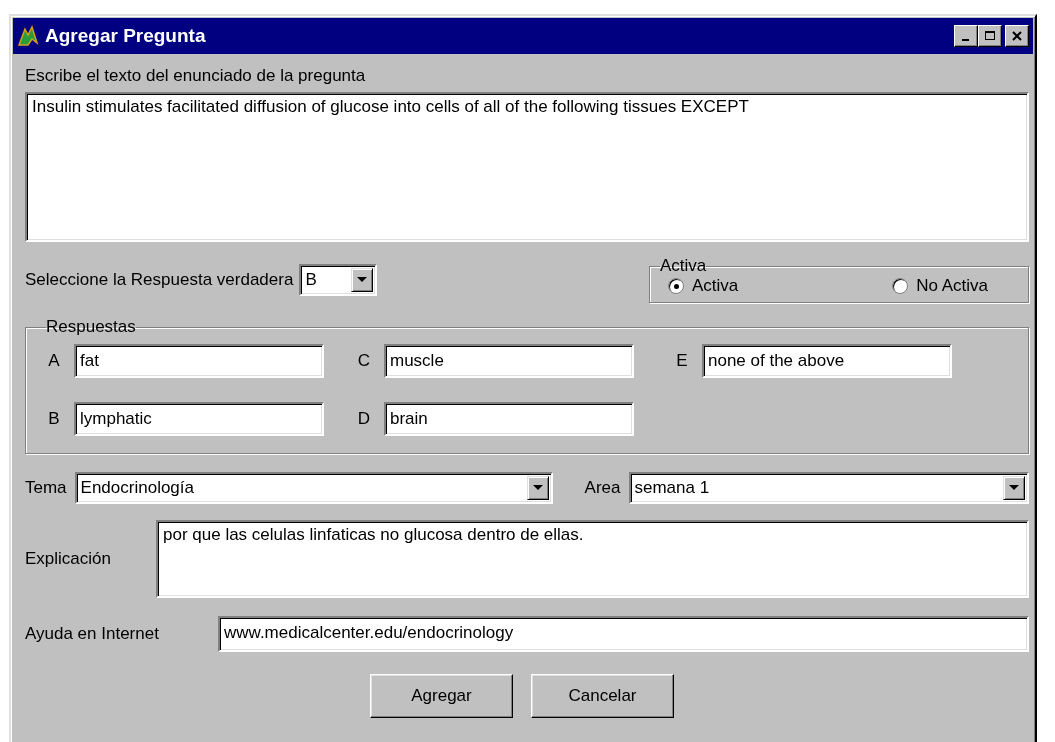  I want to click on maximize-icon, so click(990, 36).